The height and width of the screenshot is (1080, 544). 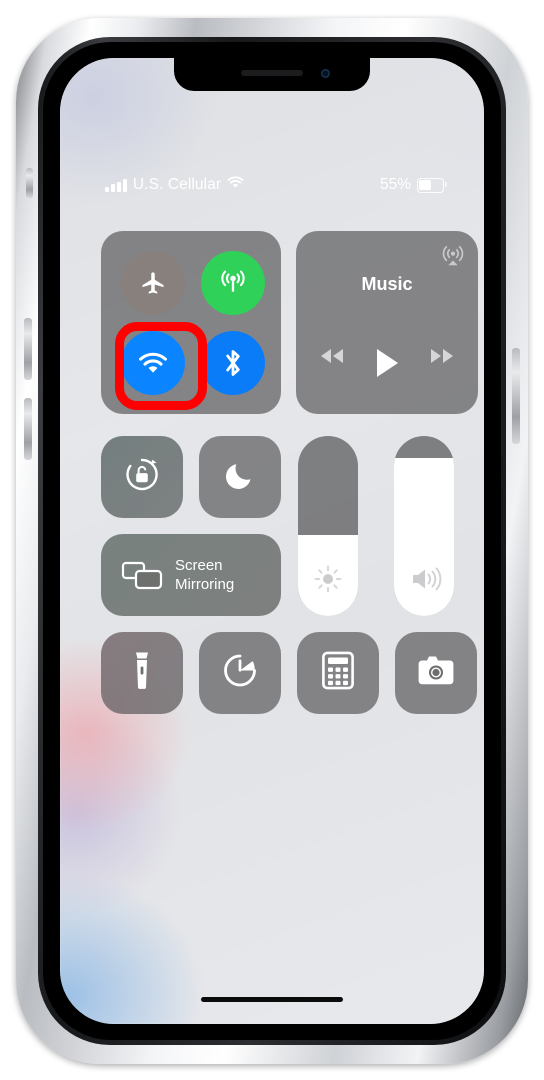 What do you see at coordinates (272, 190) in the screenshot?
I see `status-bar: U.S. Cellular 55%` at bounding box center [272, 190].